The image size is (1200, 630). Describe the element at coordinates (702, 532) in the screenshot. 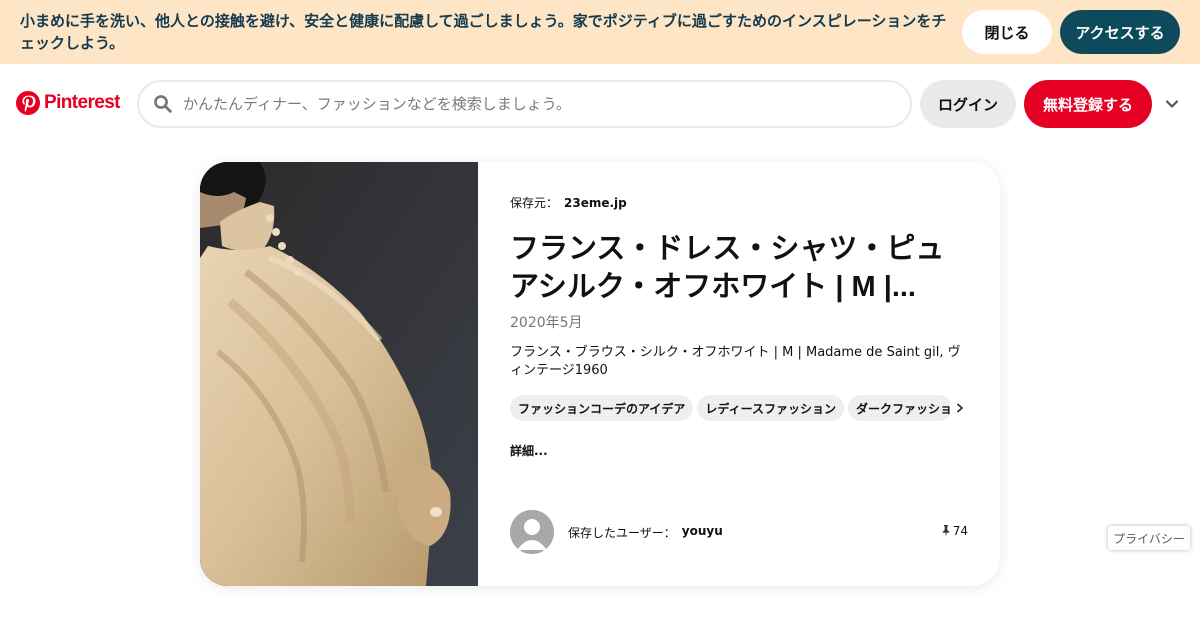

I see `saved-by-username: youyu` at that location.